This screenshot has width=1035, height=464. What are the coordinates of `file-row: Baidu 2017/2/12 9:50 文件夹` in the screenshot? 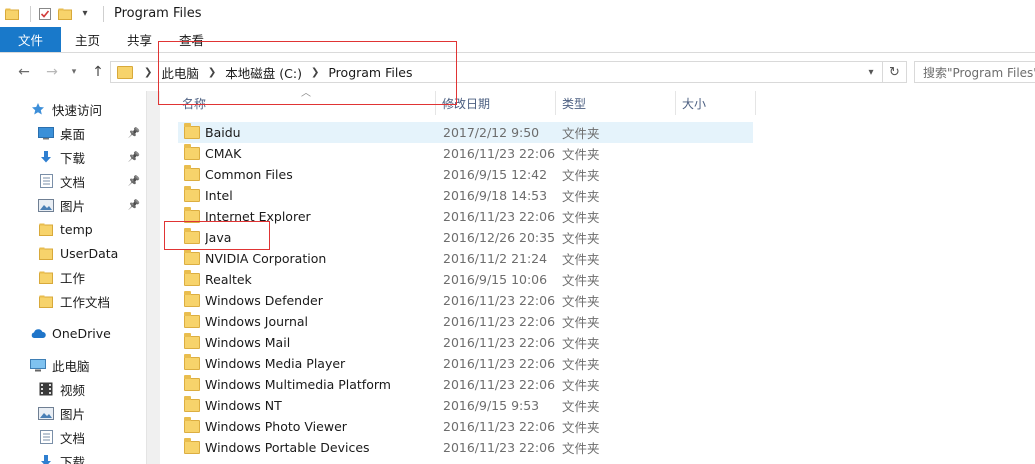 It's located at (465, 132).